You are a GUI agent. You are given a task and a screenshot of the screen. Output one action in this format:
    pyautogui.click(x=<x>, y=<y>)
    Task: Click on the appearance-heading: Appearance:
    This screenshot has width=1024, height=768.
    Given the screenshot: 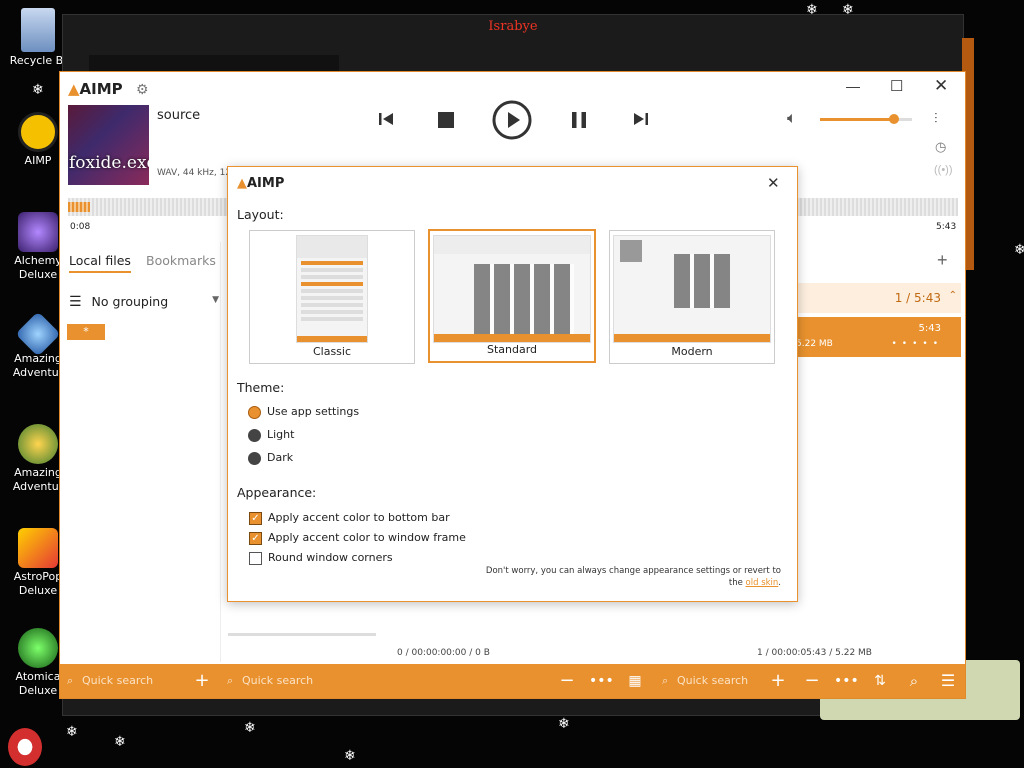 What is the action you would take?
    pyautogui.click(x=277, y=492)
    